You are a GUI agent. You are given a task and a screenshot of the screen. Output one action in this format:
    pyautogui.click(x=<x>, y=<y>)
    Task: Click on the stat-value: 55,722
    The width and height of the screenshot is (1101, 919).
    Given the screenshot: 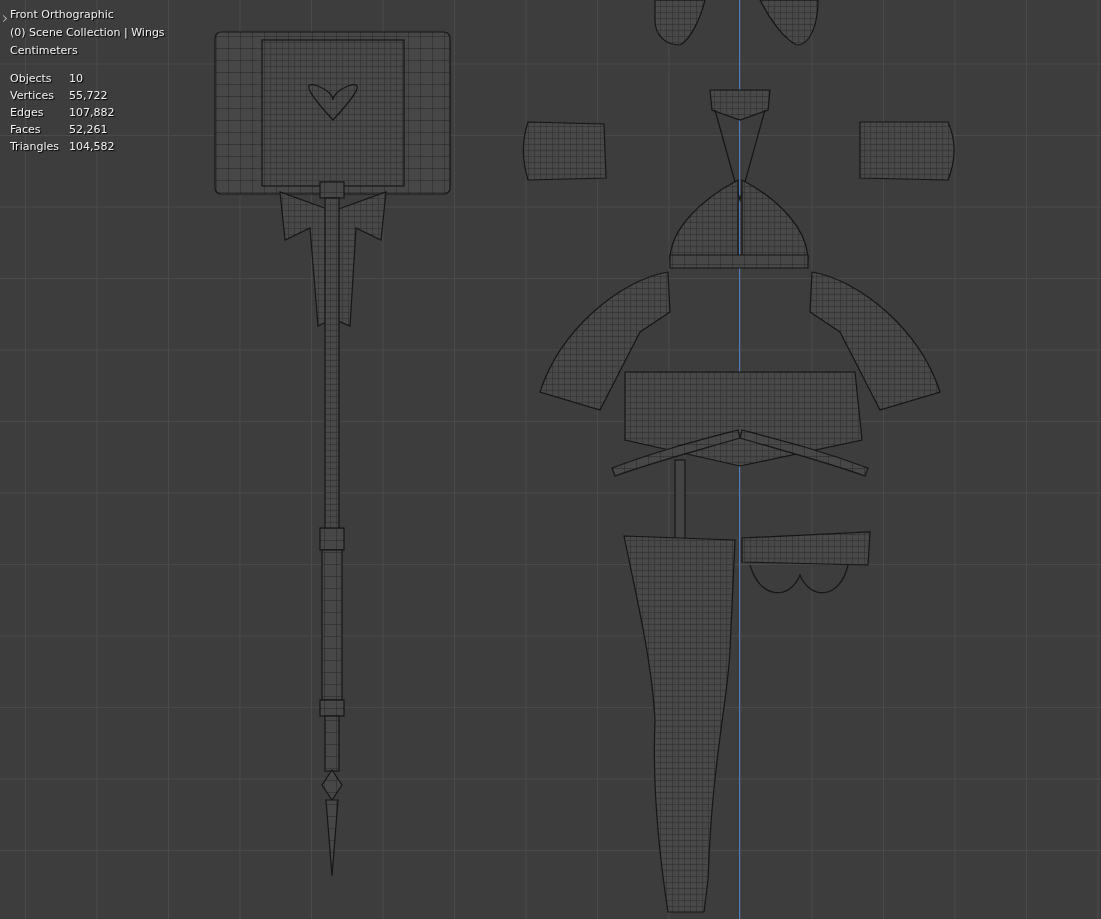 What is the action you would take?
    pyautogui.click(x=89, y=96)
    